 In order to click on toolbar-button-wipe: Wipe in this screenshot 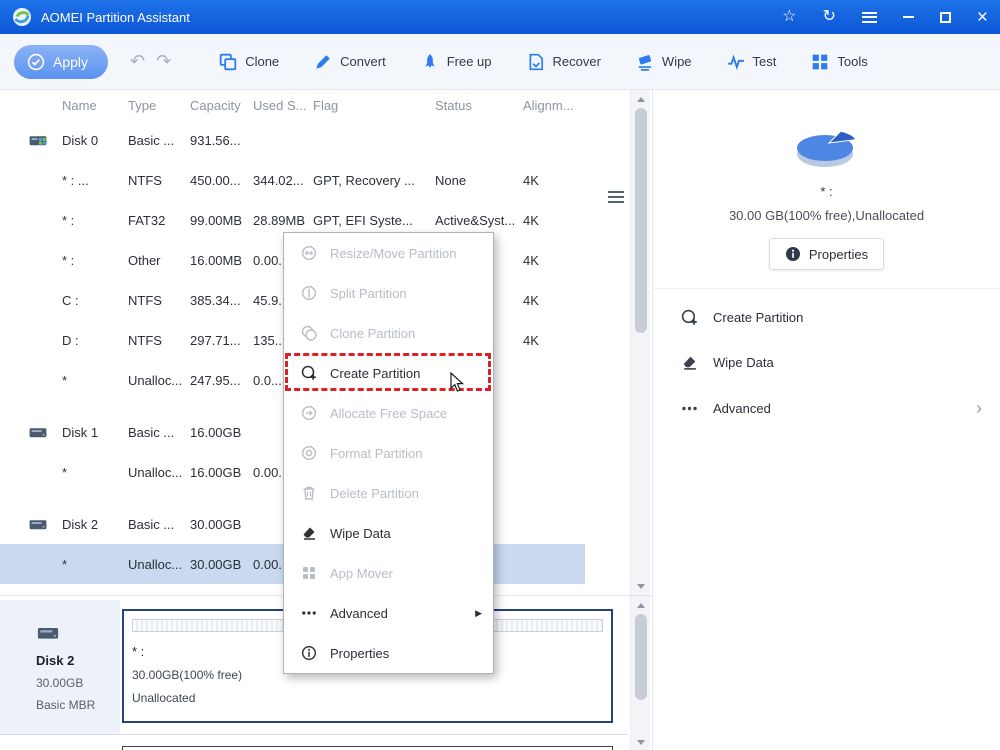, I will do `click(664, 62)`.